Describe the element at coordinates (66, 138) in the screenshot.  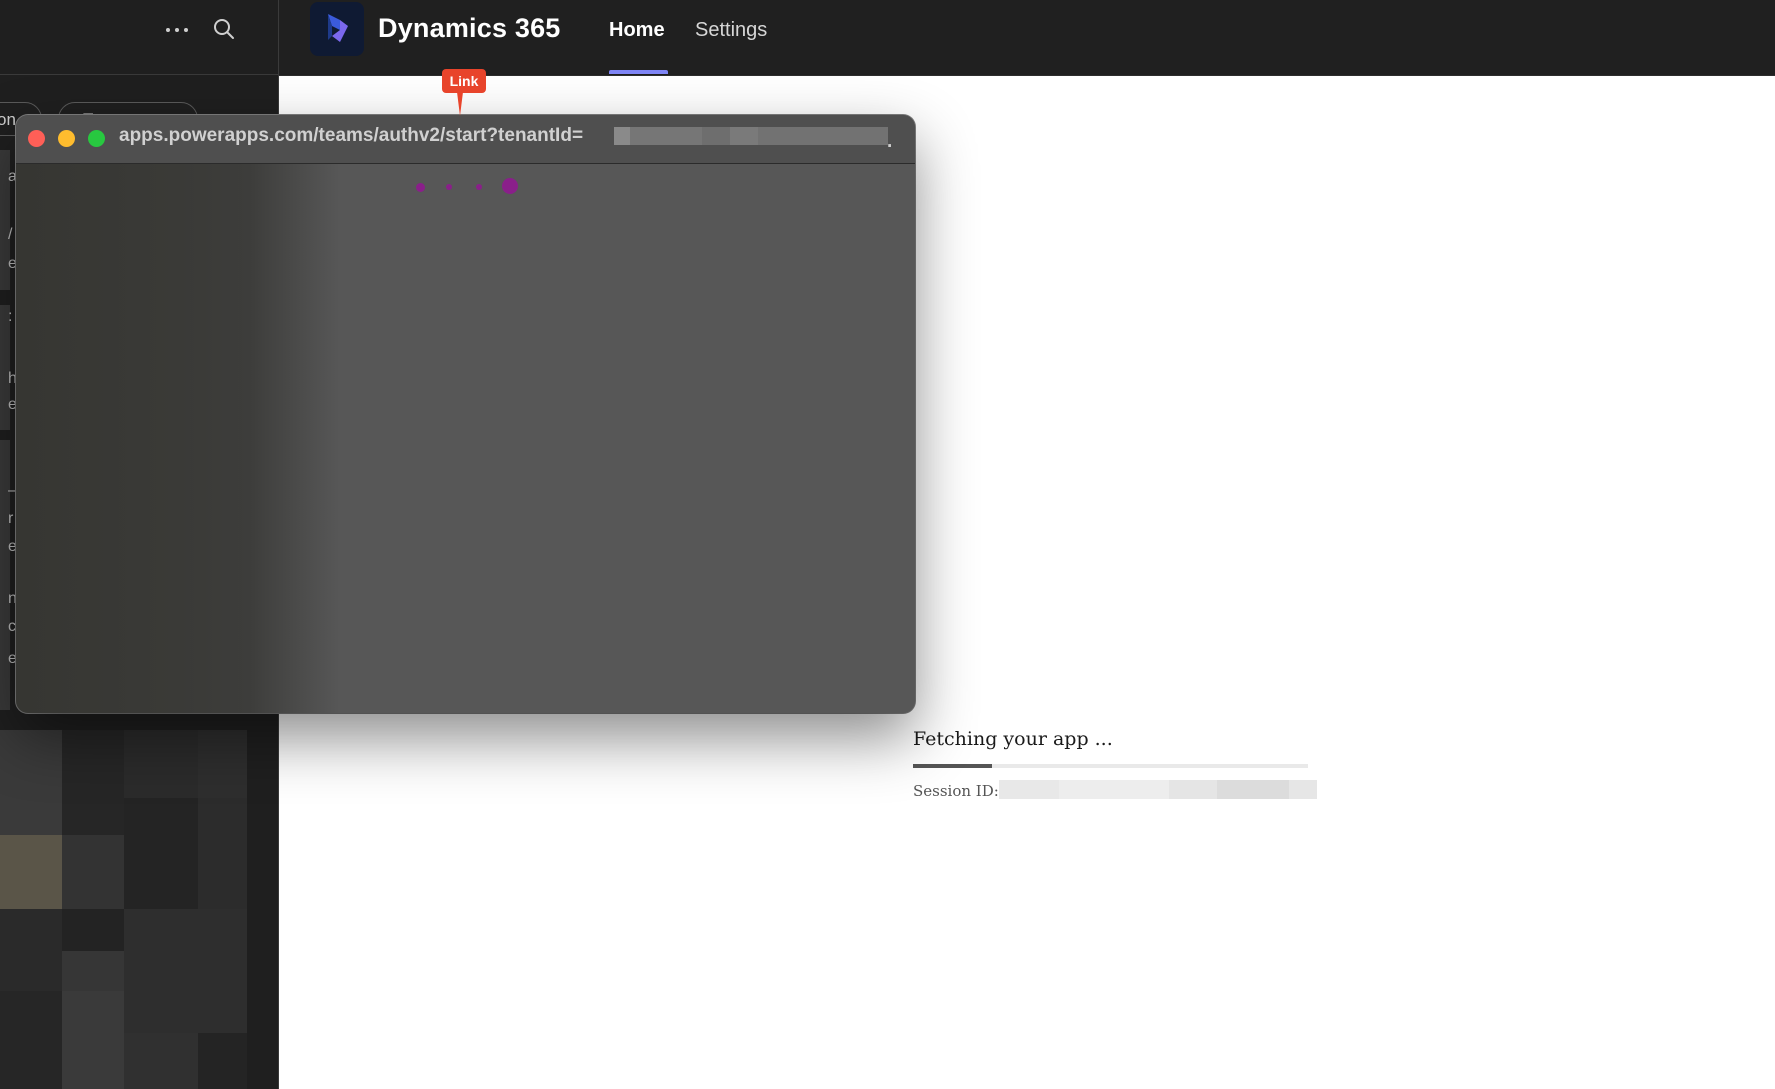
I see `minimize-window-button` at that location.